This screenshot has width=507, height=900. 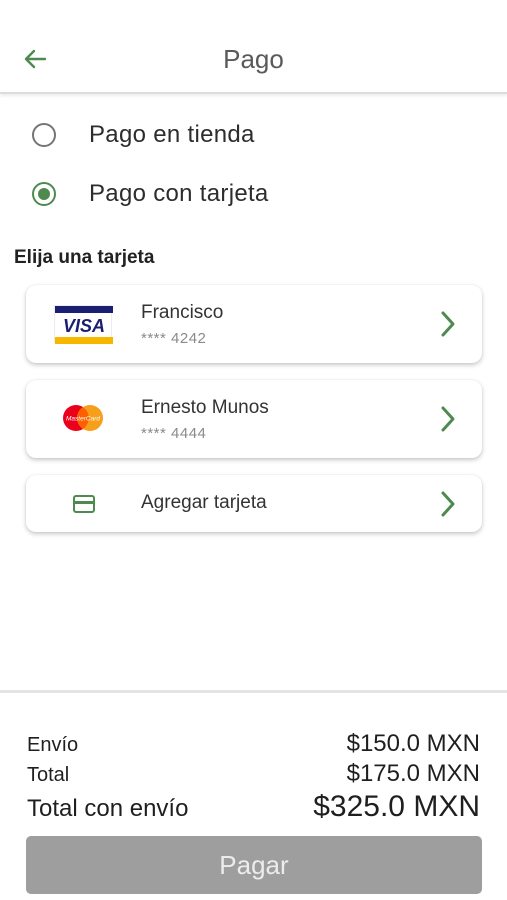 I want to click on shipping-row: Envío $150.0 MXN, so click(x=253, y=744).